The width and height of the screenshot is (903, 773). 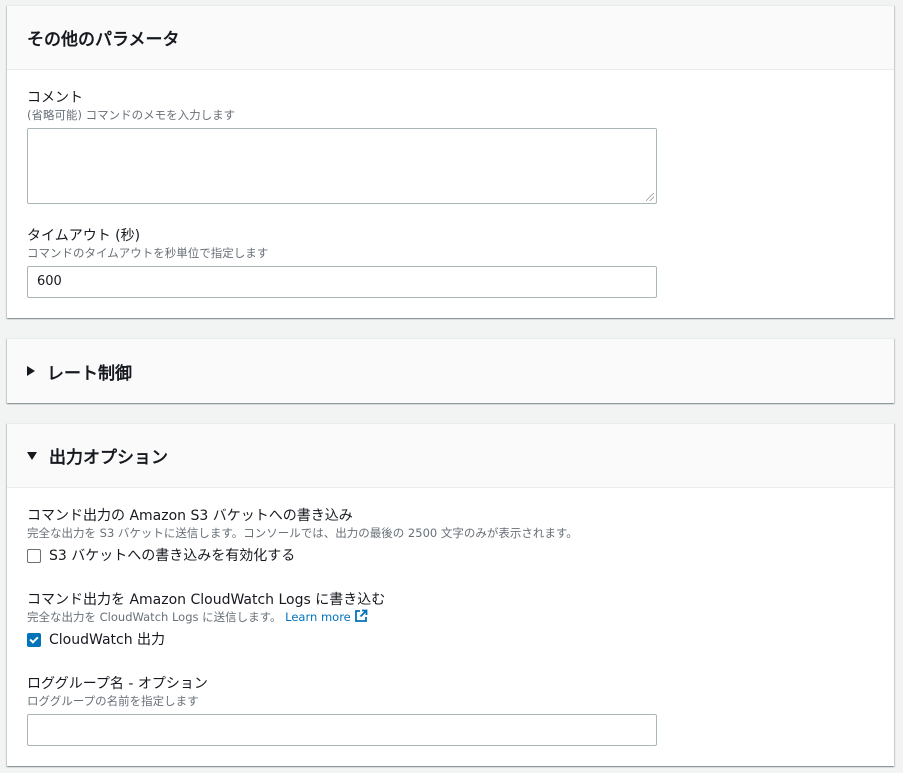 What do you see at coordinates (31, 371) in the screenshot?
I see `caret-right-icon` at bounding box center [31, 371].